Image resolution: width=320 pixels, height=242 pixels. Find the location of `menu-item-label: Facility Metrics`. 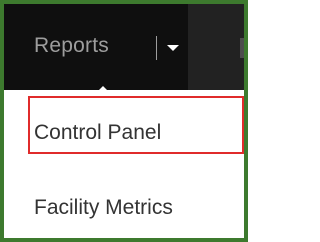

menu-item-label: Facility Metrics is located at coordinates (103, 207).